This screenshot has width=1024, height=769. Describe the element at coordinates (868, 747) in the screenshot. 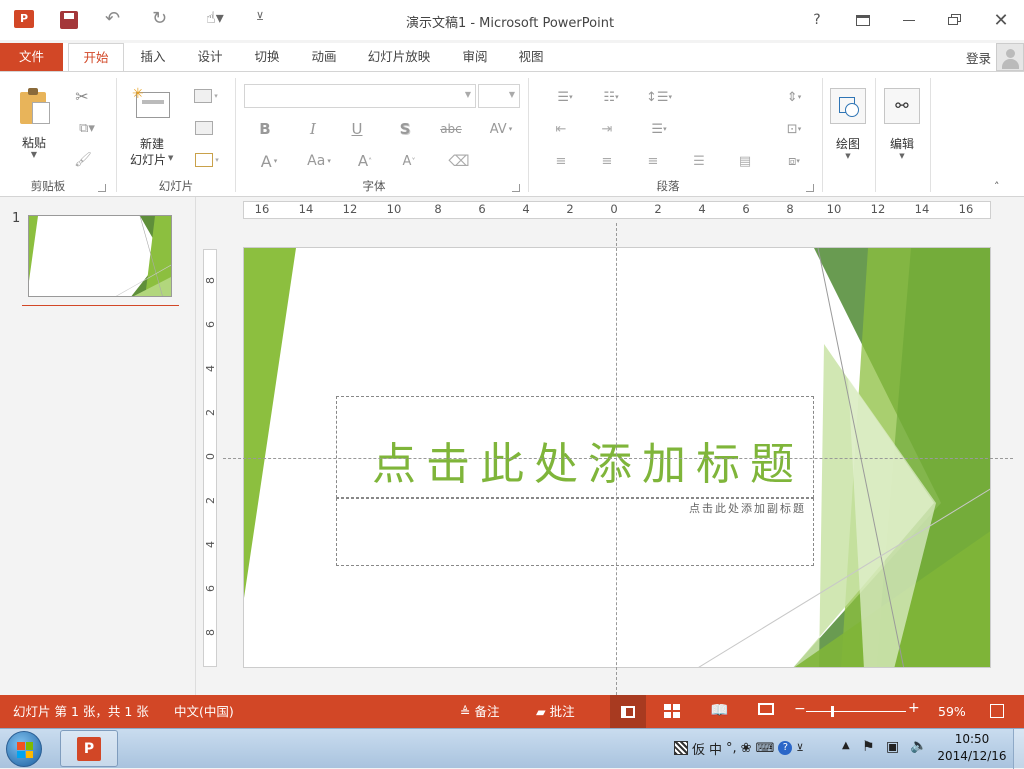

I see `flag-icon: ⚑` at that location.